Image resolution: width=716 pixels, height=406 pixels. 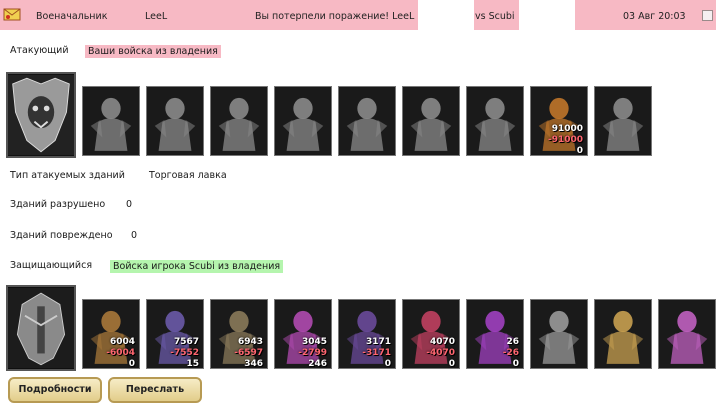 What do you see at coordinates (623, 121) in the screenshot?
I see `wraith-unit-icon` at bounding box center [623, 121].